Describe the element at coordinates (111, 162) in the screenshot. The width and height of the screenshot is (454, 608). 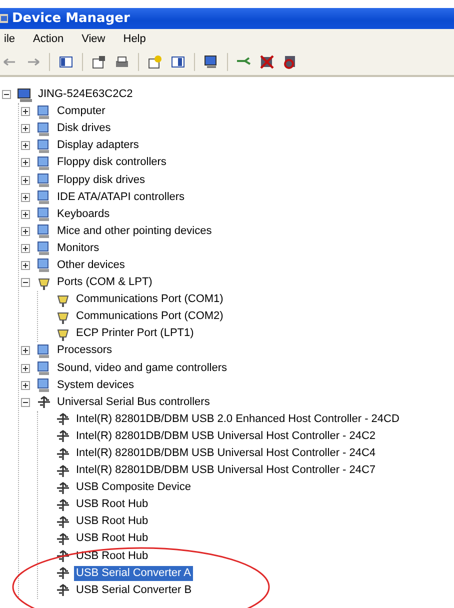
I see `tree-item: Floppy disk controllers` at that location.